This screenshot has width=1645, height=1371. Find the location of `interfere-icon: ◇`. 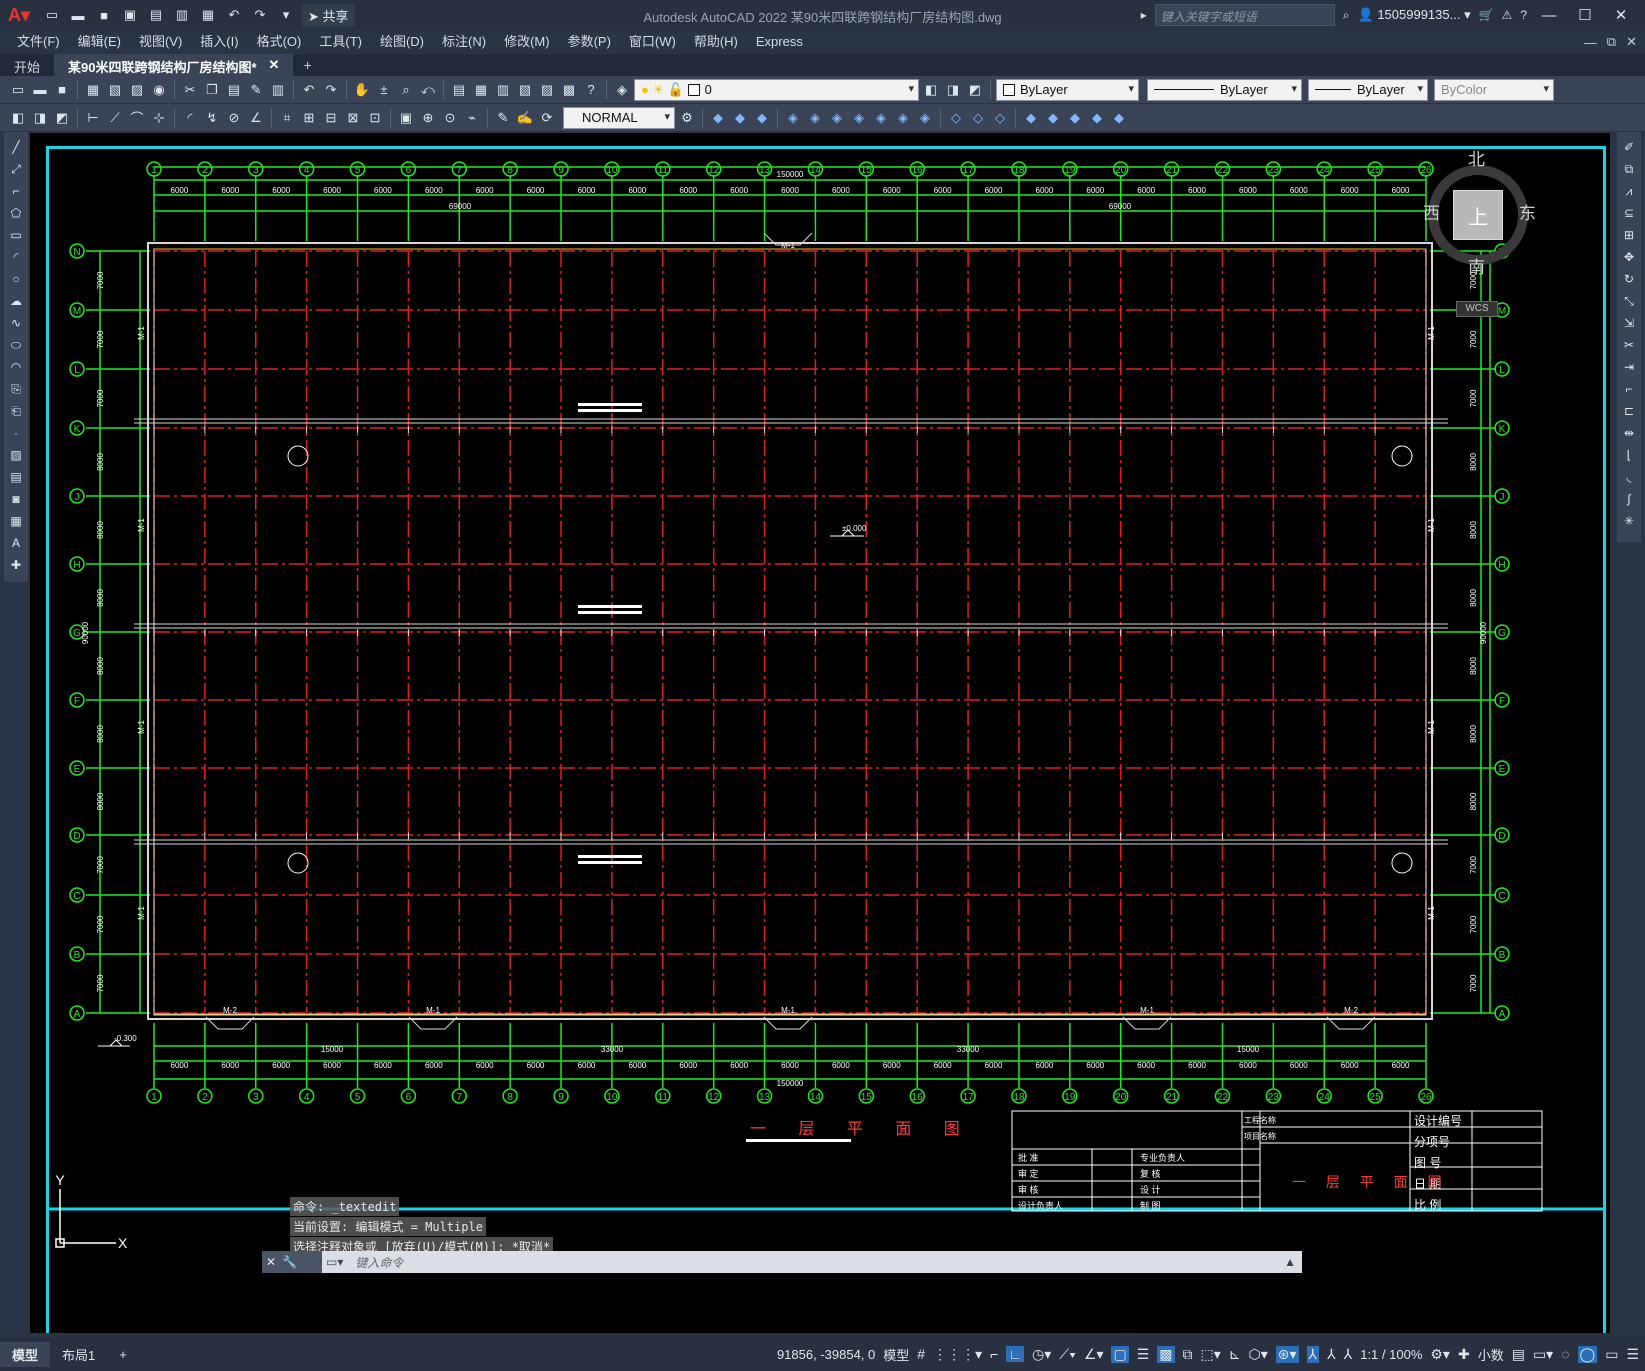

interfere-icon: ◇ is located at coordinates (978, 118).